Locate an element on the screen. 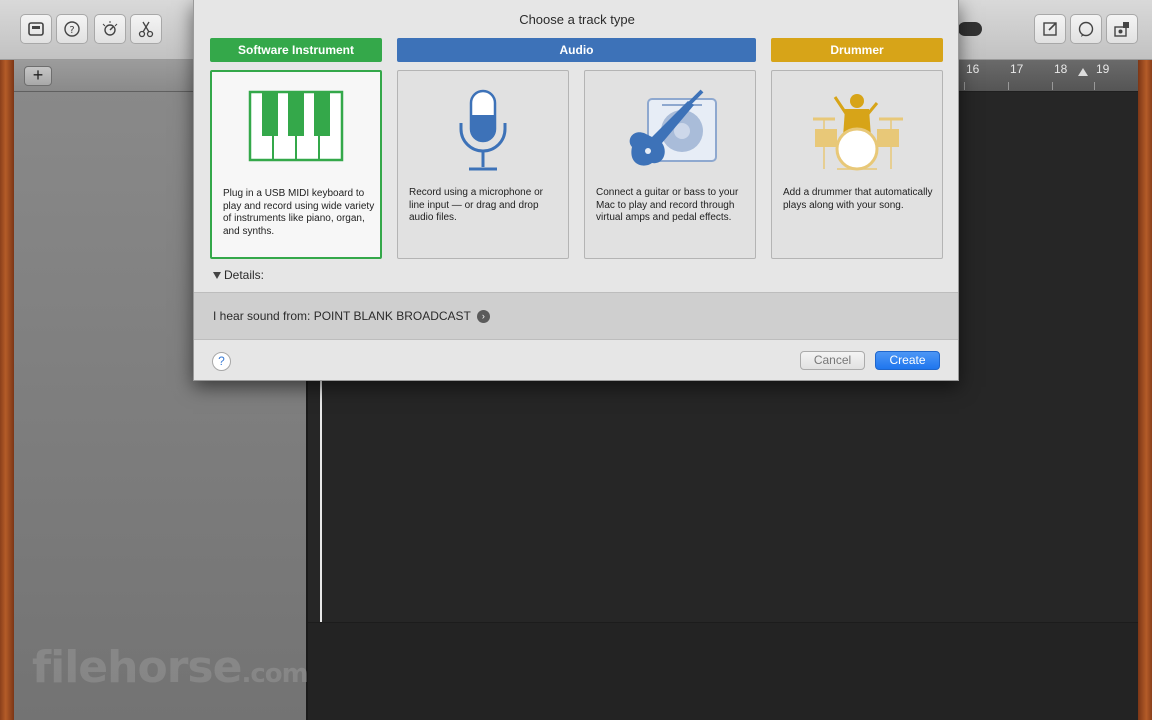  dialog-title: Choose a track type is located at coordinates (577, 19).